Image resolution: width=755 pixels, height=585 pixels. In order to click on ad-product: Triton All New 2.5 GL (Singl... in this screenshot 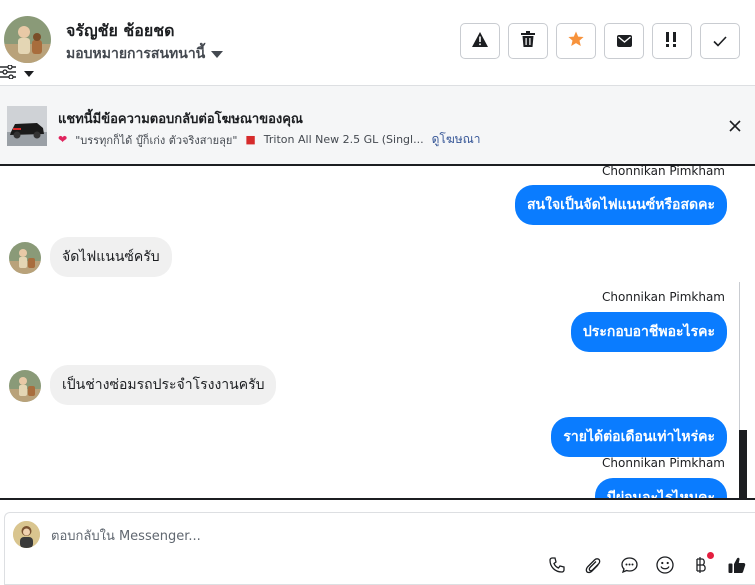, I will do `click(343, 139)`.